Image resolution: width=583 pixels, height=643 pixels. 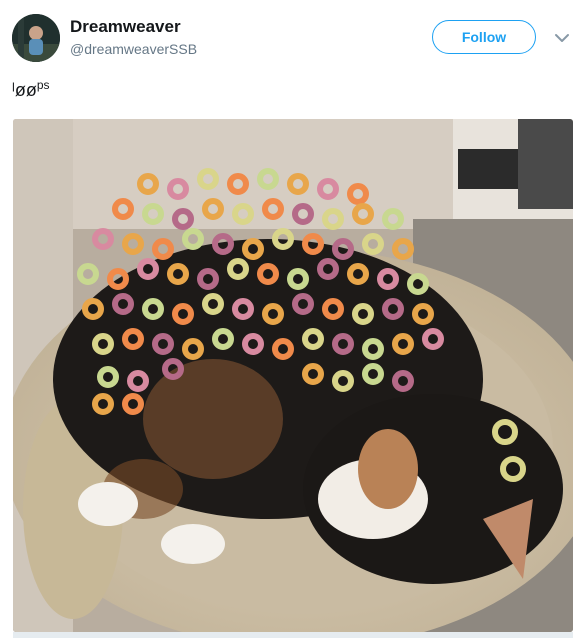 What do you see at coordinates (43, 85) in the screenshot?
I see `tweet-text-superscript: ps` at bounding box center [43, 85].